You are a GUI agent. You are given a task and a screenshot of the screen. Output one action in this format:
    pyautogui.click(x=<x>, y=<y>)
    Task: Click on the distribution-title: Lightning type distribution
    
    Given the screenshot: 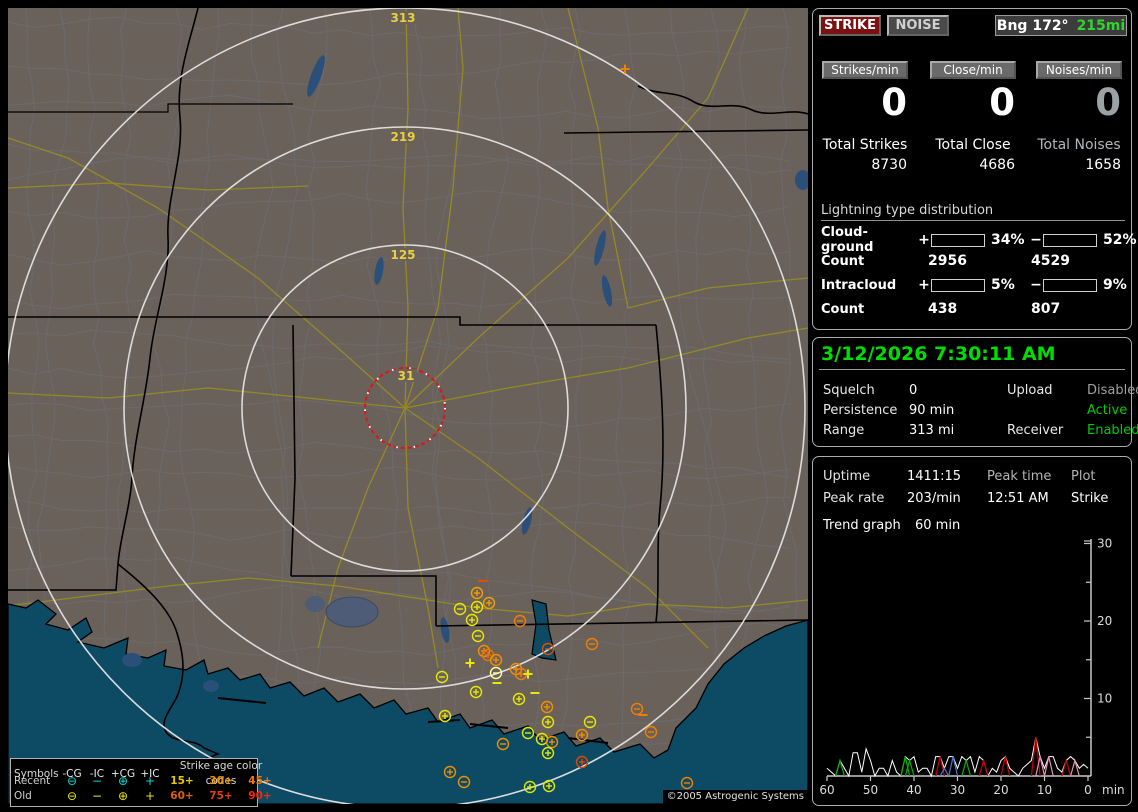 What is the action you would take?
    pyautogui.click(x=973, y=212)
    